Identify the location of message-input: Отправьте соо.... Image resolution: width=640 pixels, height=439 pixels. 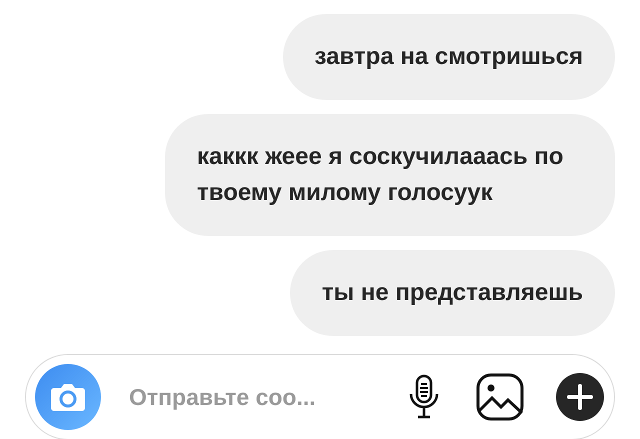
(256, 397).